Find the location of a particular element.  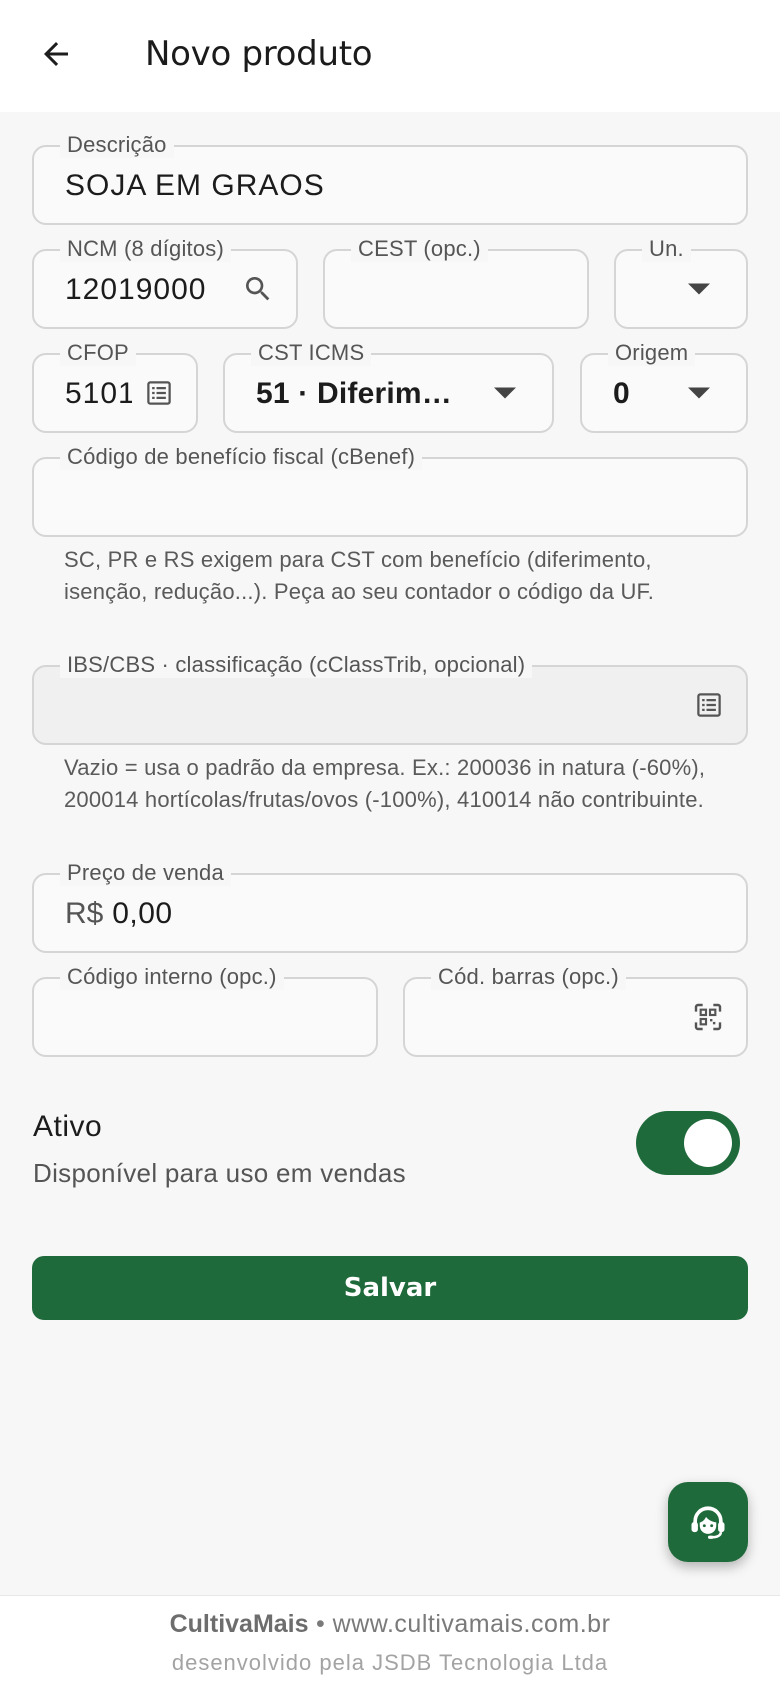

cbenef-label: Código de benefício fiscal (cBenef) is located at coordinates (241, 457).